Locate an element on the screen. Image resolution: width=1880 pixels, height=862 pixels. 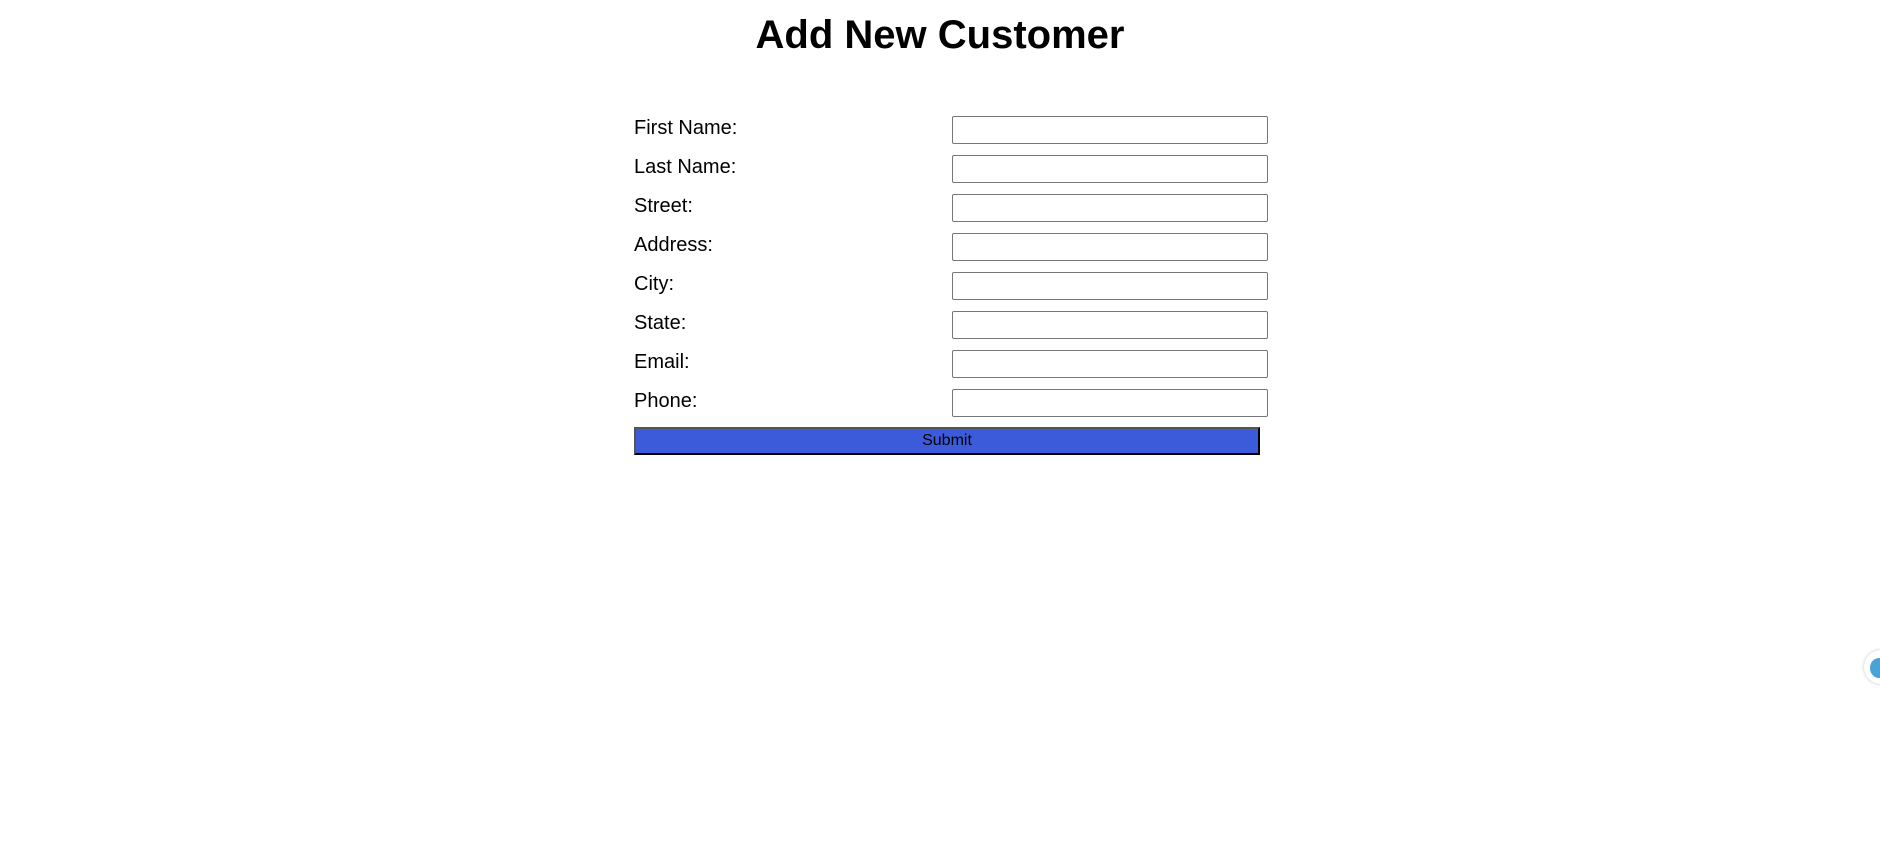
form-row-phone: Phone: is located at coordinates (952, 407).